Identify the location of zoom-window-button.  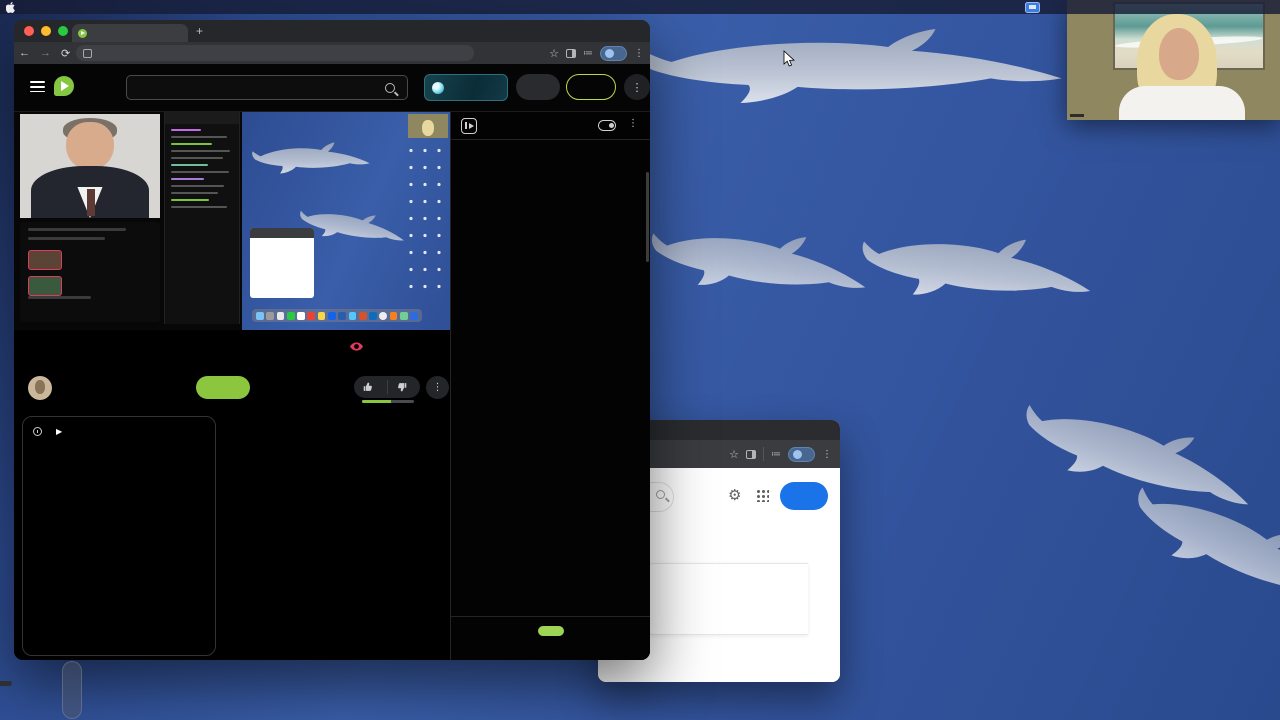
(63, 31).